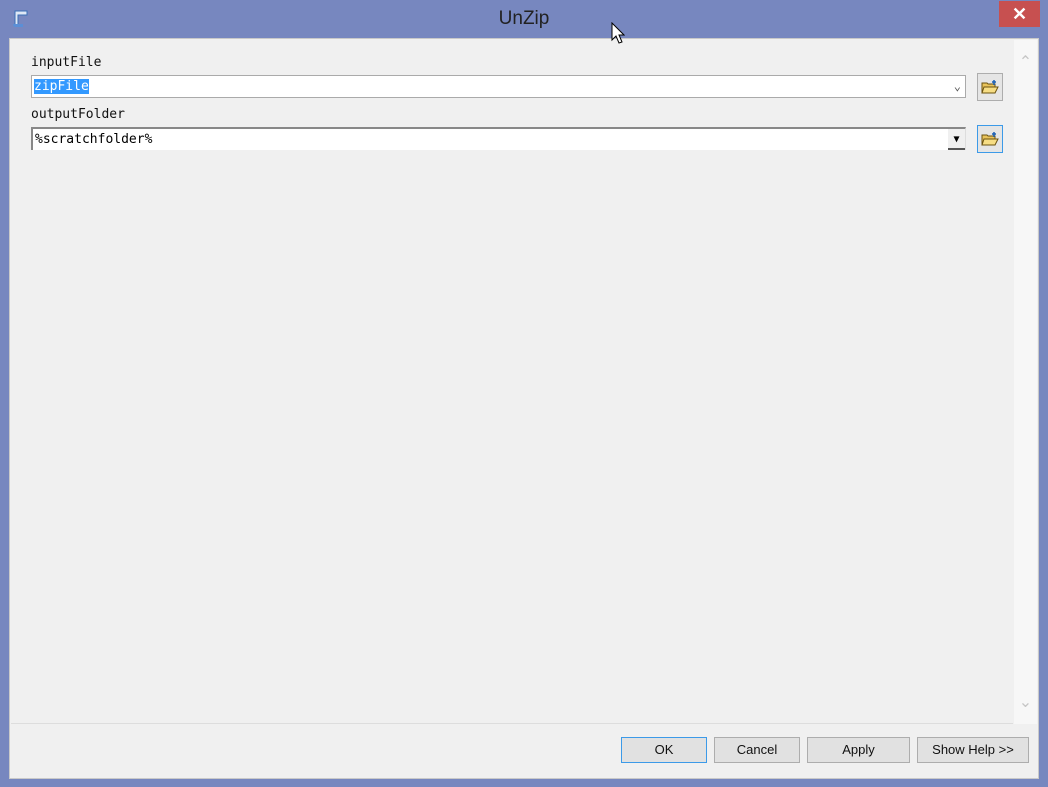  I want to click on apply-button: Apply, so click(858, 750).